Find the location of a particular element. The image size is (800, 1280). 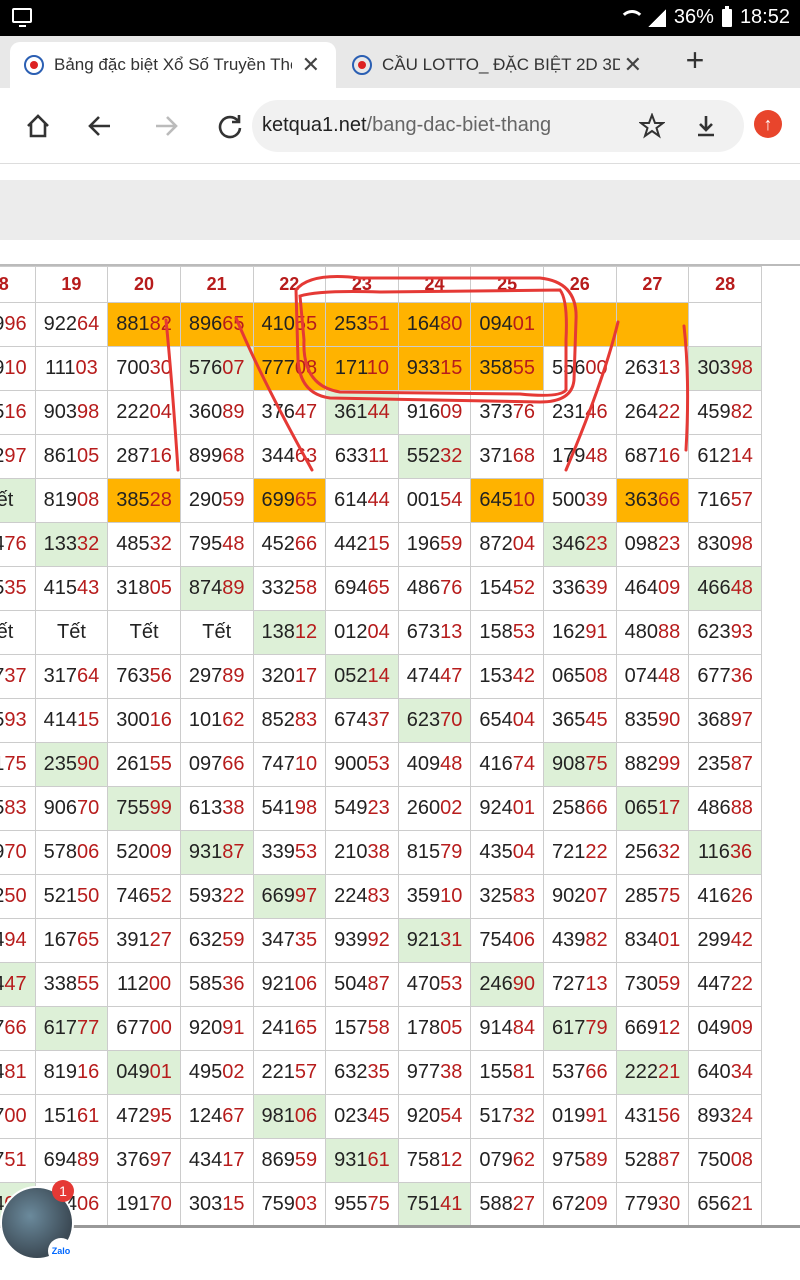

back-arrow-icon is located at coordinates (100, 126).